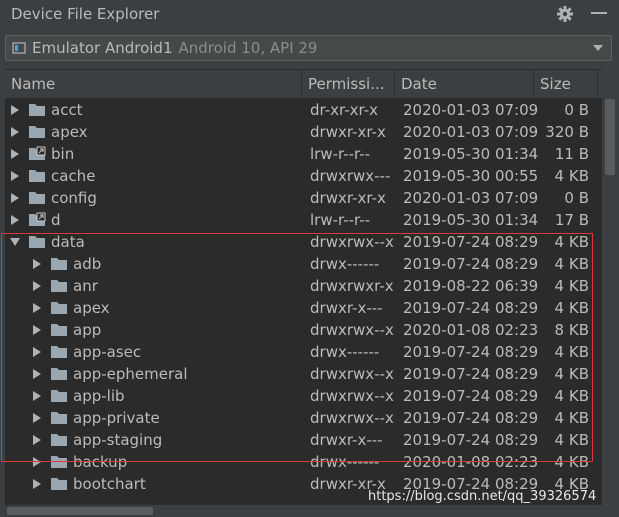 This screenshot has width=619, height=517. Describe the element at coordinates (303, 396) in the screenshot. I see `table-row: app-lib drwxrwx--x 2019-07-24 08:29 4 KB` at that location.